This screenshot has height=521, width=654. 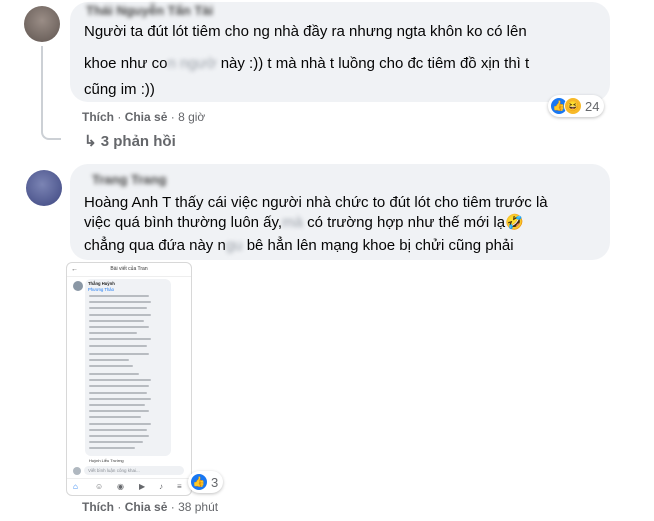 I want to click on blurred-text: gu, so click(x=234, y=245).